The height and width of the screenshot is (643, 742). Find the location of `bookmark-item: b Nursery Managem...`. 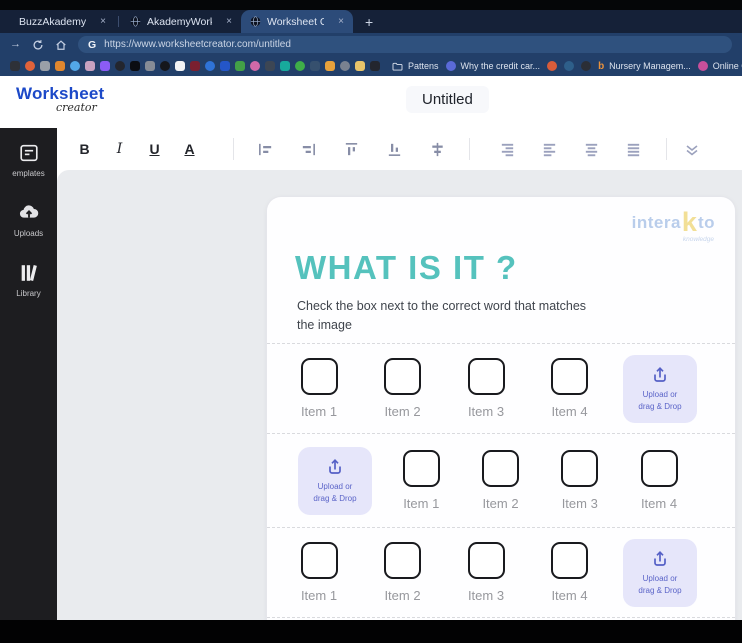

bookmark-item: b Nursery Managem... is located at coordinates (644, 66).